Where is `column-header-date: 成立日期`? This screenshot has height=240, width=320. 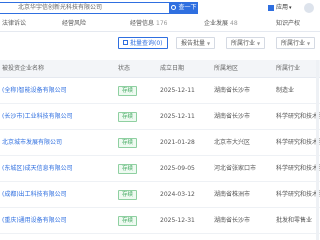
column-header-date: 成立日期 is located at coordinates (172, 69).